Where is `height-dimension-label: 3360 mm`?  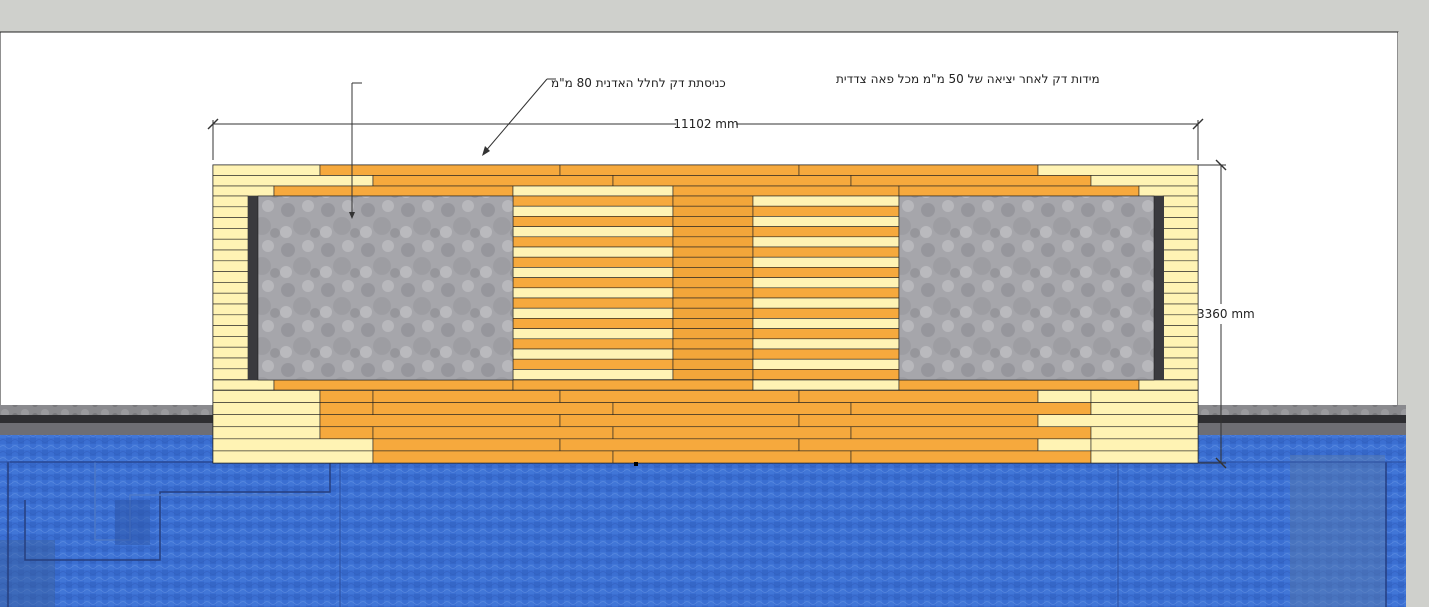
height-dimension-label: 3360 mm is located at coordinates (1226, 314).